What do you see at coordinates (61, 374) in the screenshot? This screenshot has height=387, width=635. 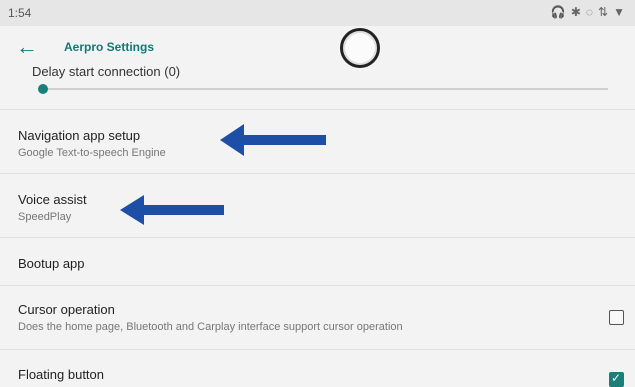 I see `setting-title: Floating button` at bounding box center [61, 374].